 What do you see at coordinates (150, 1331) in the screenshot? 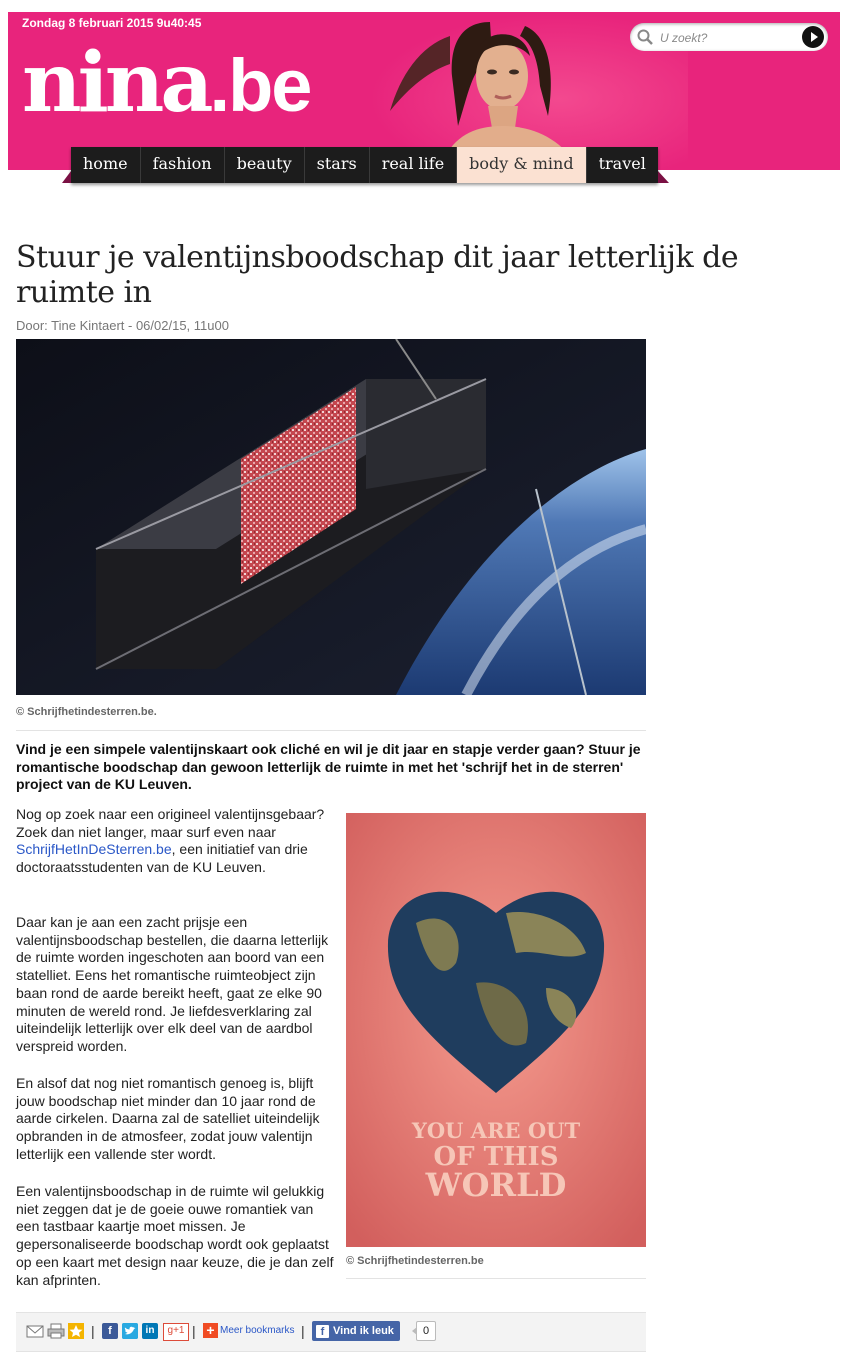
I see `linkedin-icon: in` at bounding box center [150, 1331].